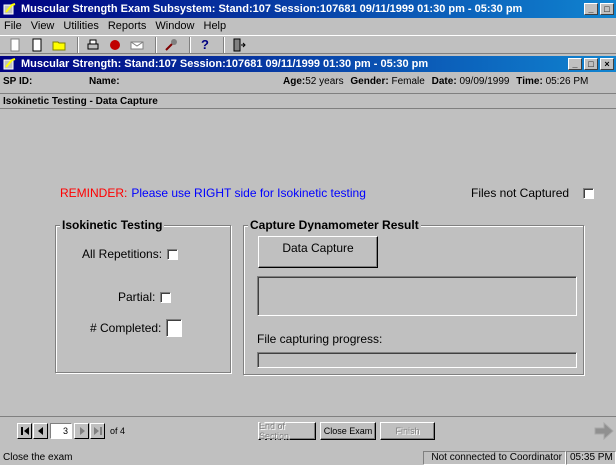 This screenshot has height=465, width=616. I want to click on mail-icon, so click(137, 45).